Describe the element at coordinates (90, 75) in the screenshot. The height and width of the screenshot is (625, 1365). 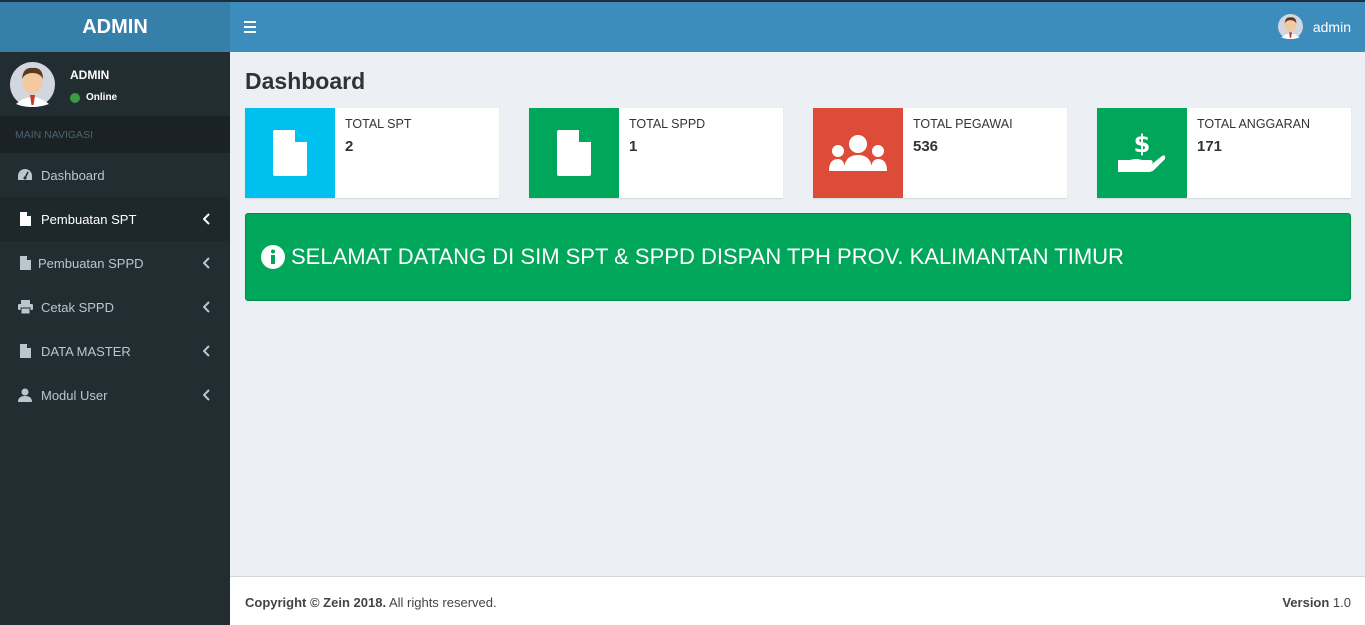
I see `sidebar-user-name: ADMIN` at that location.